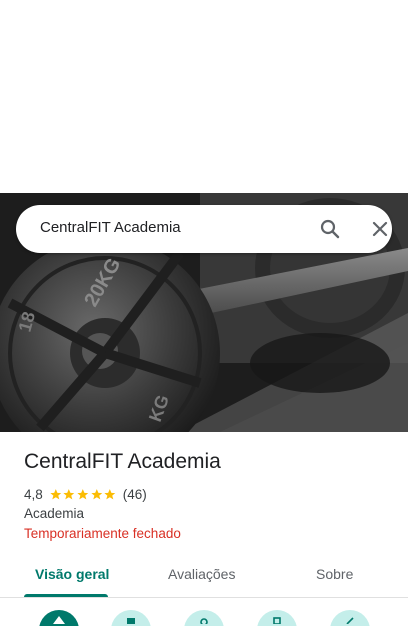  What do you see at coordinates (33, 494) in the screenshot?
I see `rating-value: 4,8` at bounding box center [33, 494].